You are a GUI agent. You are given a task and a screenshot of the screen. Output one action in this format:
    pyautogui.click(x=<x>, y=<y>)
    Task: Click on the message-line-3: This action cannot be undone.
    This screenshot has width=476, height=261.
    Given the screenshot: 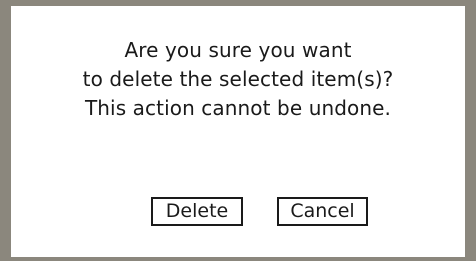 What is the action you would take?
    pyautogui.click(x=238, y=108)
    